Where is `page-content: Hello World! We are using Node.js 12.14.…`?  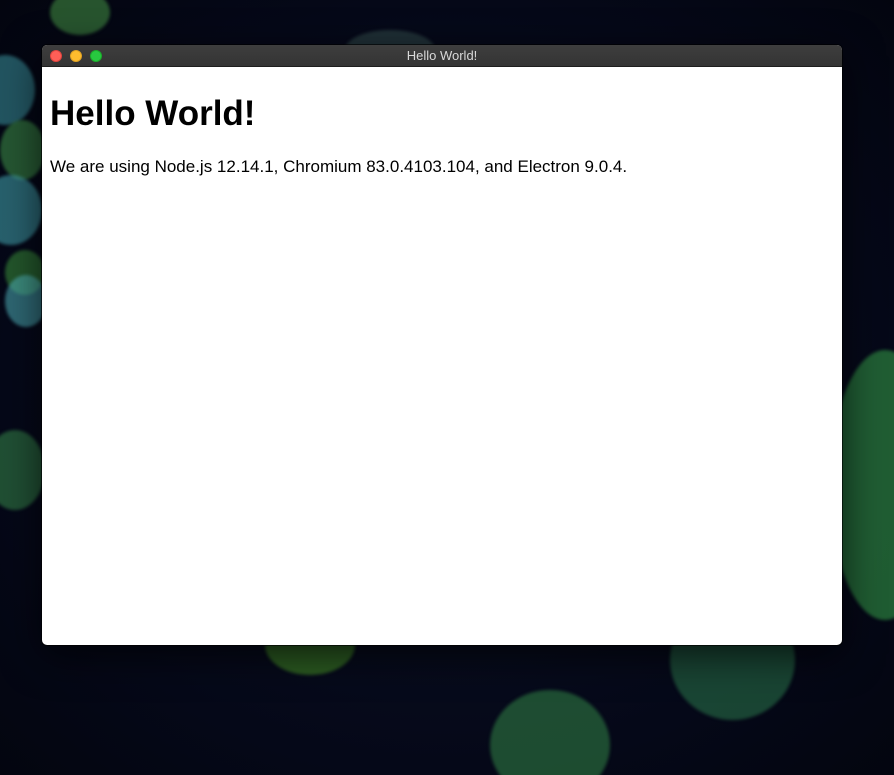
page-content: Hello World! We are using Node.js 12.14.… is located at coordinates (442, 136).